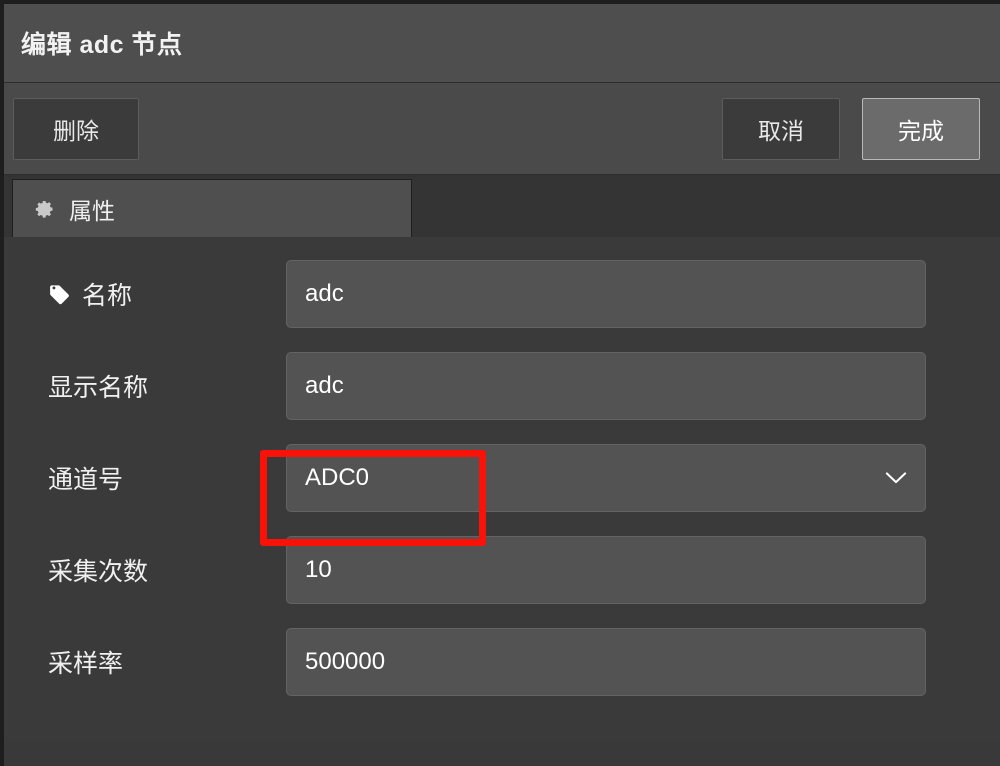 Image resolution: width=1000 pixels, height=766 pixels. Describe the element at coordinates (606, 294) in the screenshot. I see `name-input` at that location.